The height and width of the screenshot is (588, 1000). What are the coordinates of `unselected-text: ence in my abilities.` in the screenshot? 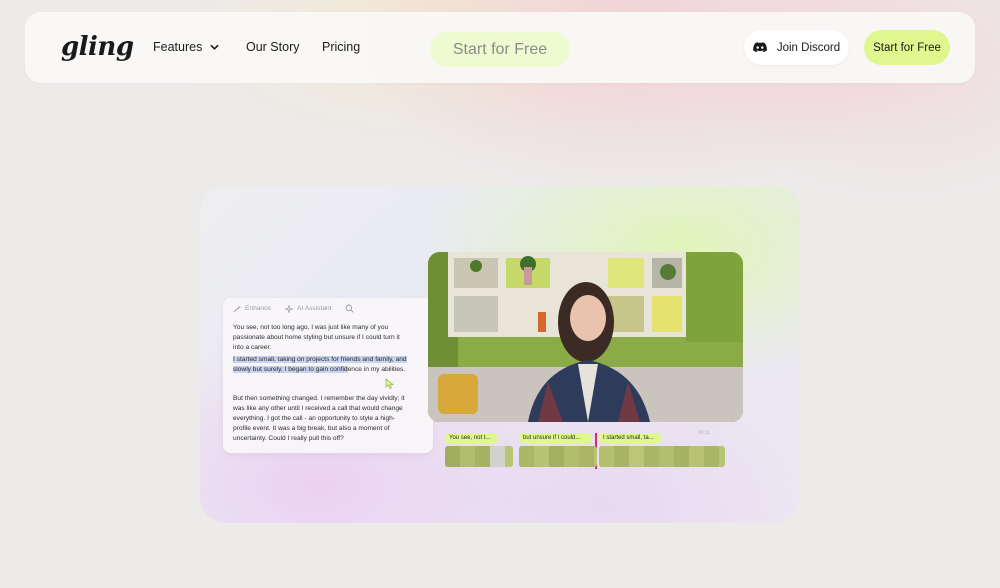 It's located at (376, 369).